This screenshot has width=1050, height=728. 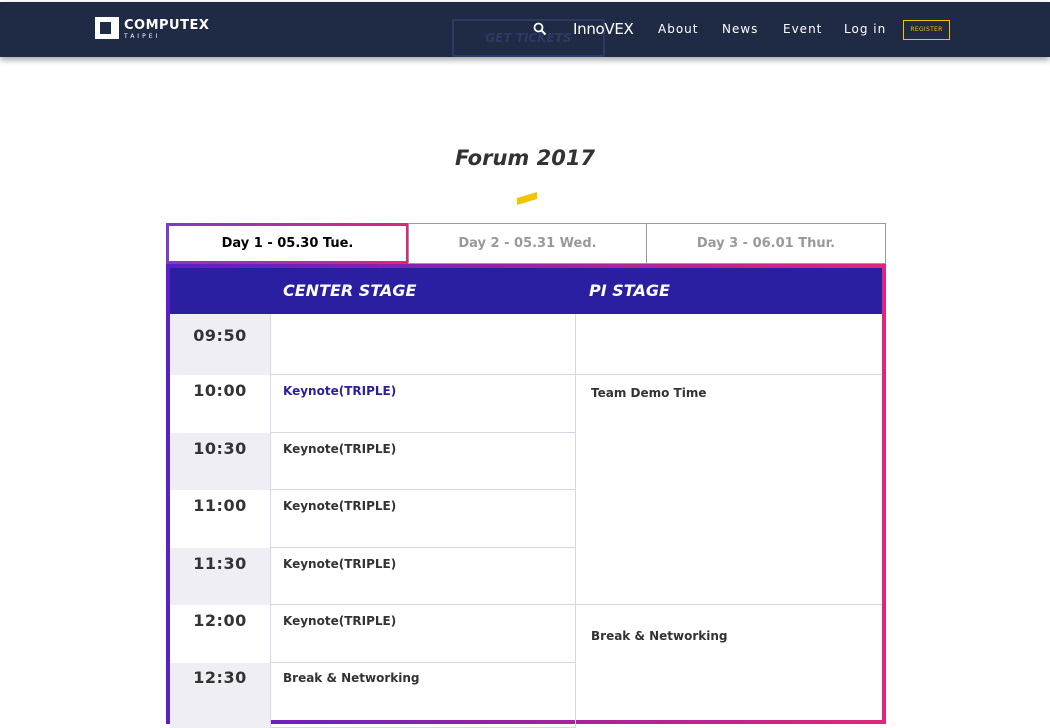 I want to click on time-slot: 12:30, so click(x=220, y=695).